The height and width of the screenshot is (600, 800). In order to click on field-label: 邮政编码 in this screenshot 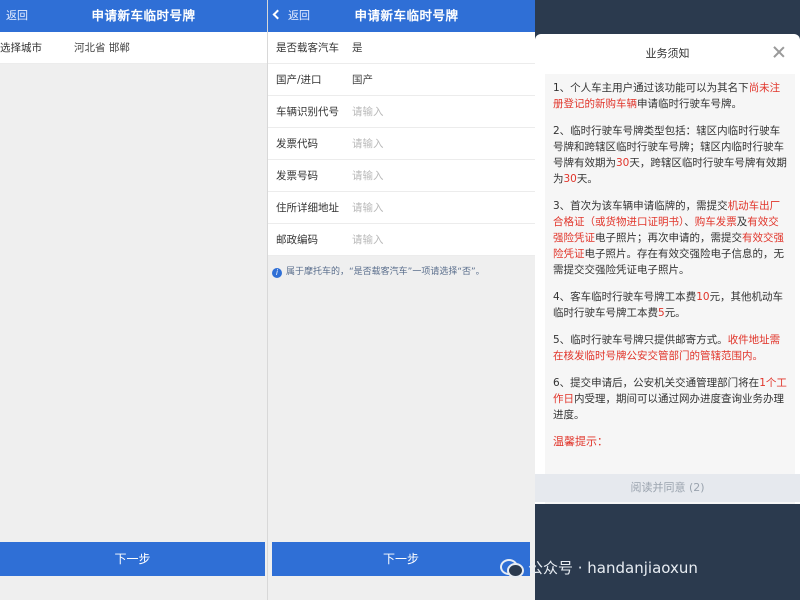, I will do `click(297, 240)`.